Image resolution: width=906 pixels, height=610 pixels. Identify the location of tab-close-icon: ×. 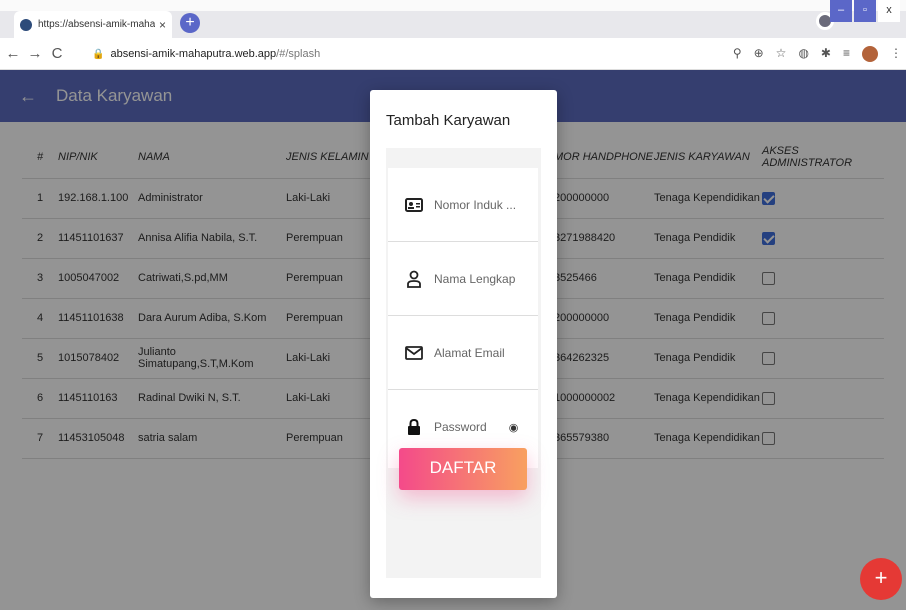
(162, 25).